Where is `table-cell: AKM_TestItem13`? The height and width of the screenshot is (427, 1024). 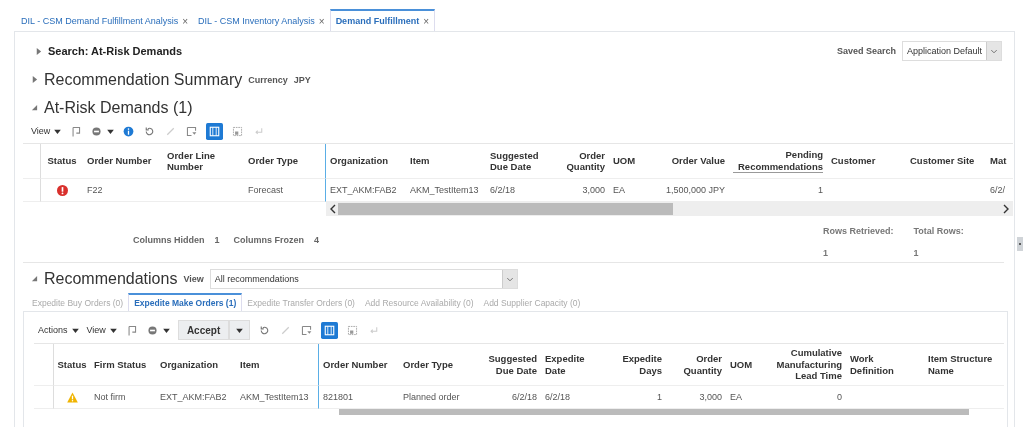 table-cell: AKM_TestItem13 is located at coordinates (274, 397).